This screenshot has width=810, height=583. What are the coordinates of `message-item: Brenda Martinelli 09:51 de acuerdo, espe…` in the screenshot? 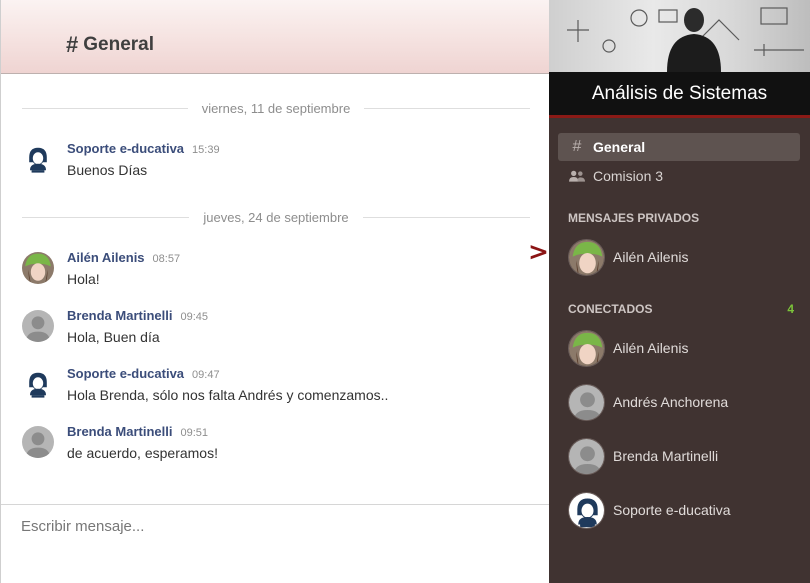 It's located at (277, 447).